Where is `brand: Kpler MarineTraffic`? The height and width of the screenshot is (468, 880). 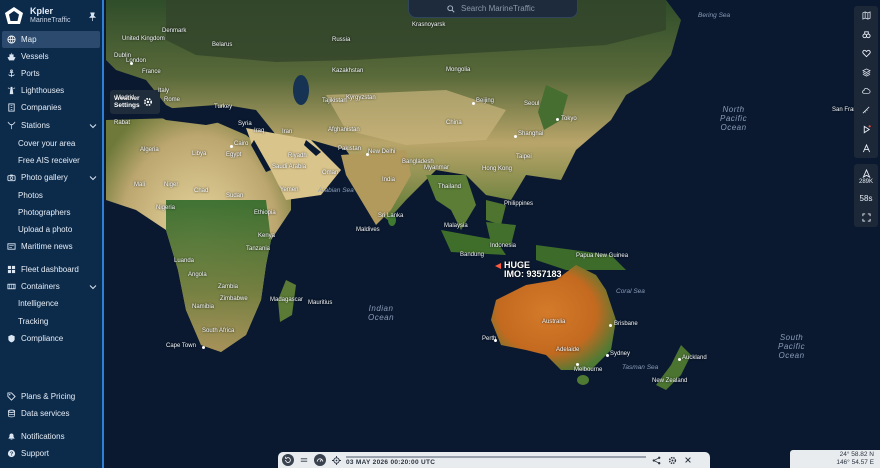 brand: Kpler MarineTraffic is located at coordinates (51, 16).